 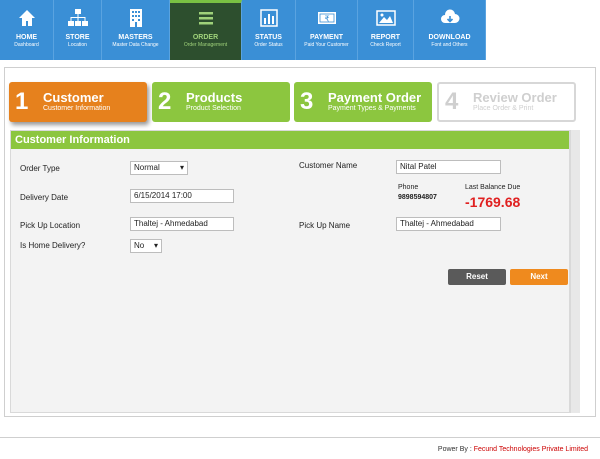 I want to click on balance-value: -1769.68, so click(x=493, y=202).